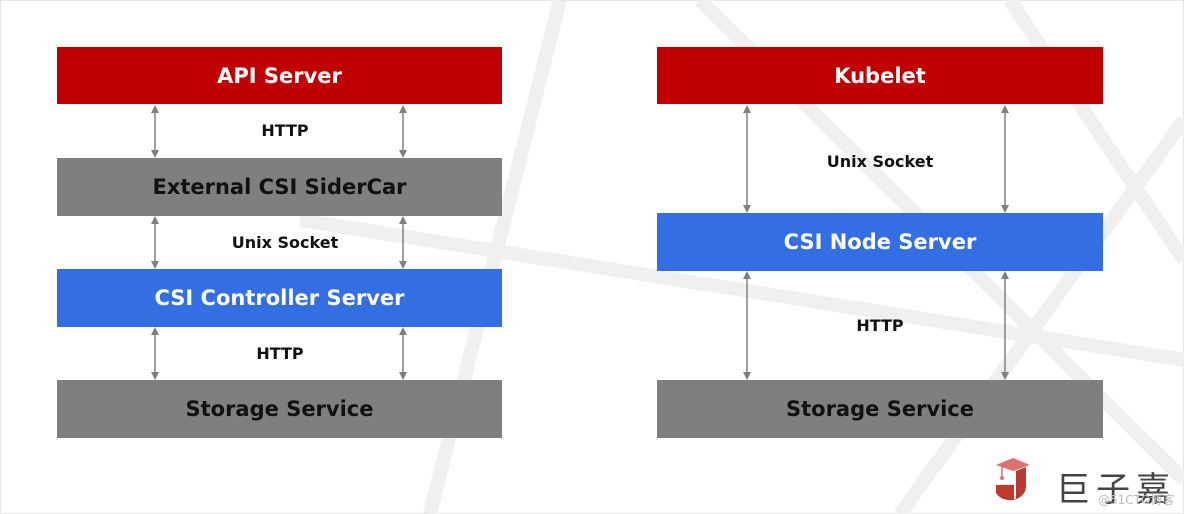 The width and height of the screenshot is (1184, 514). Describe the element at coordinates (1013, 479) in the screenshot. I see `graduation-cap-j-logo-icon` at that location.